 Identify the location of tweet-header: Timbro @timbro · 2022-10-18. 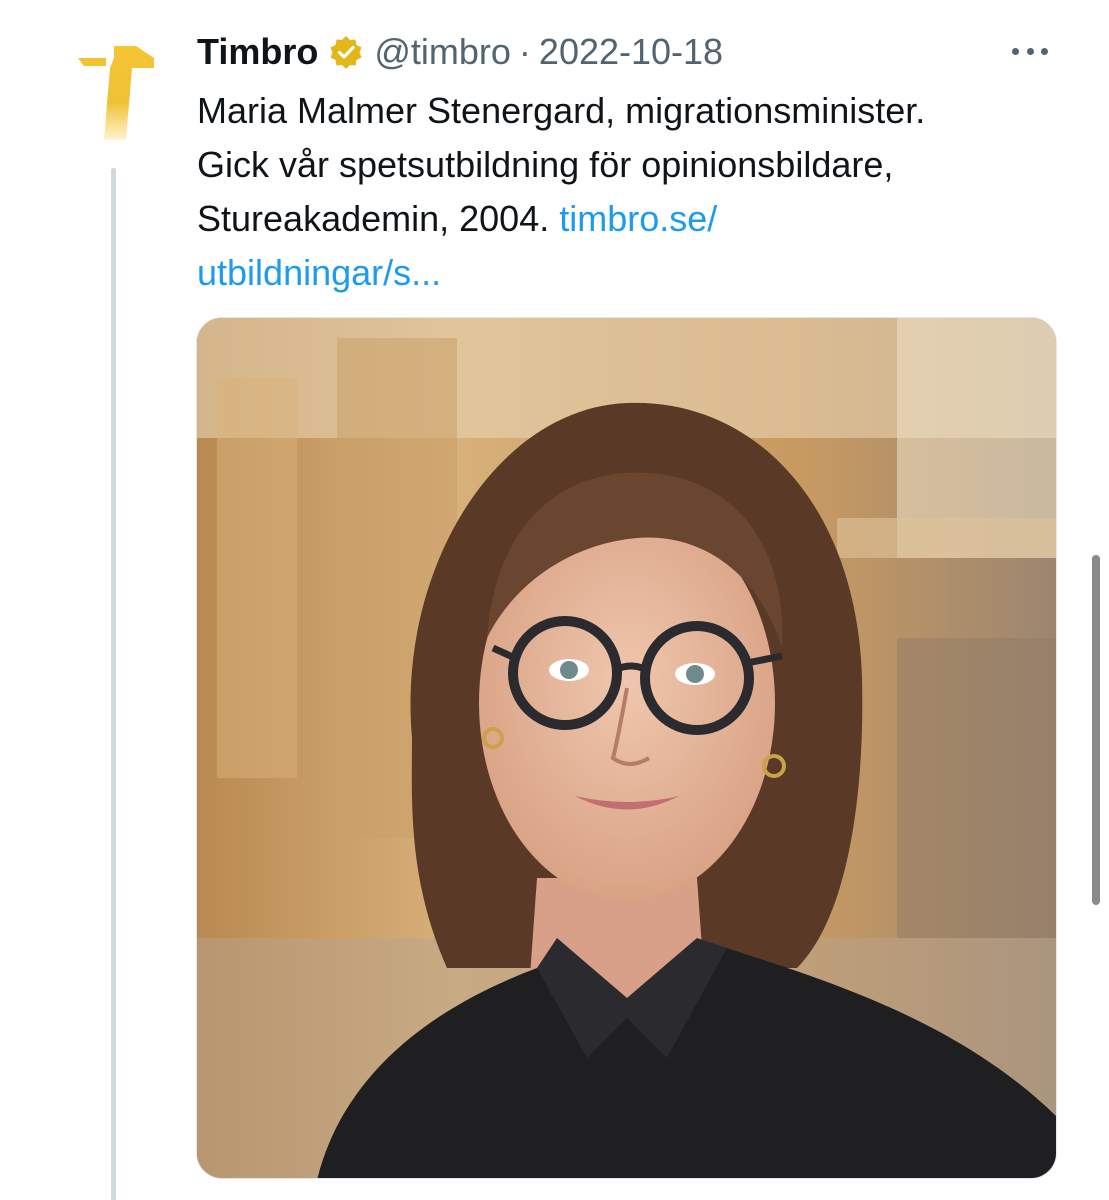
(460, 52).